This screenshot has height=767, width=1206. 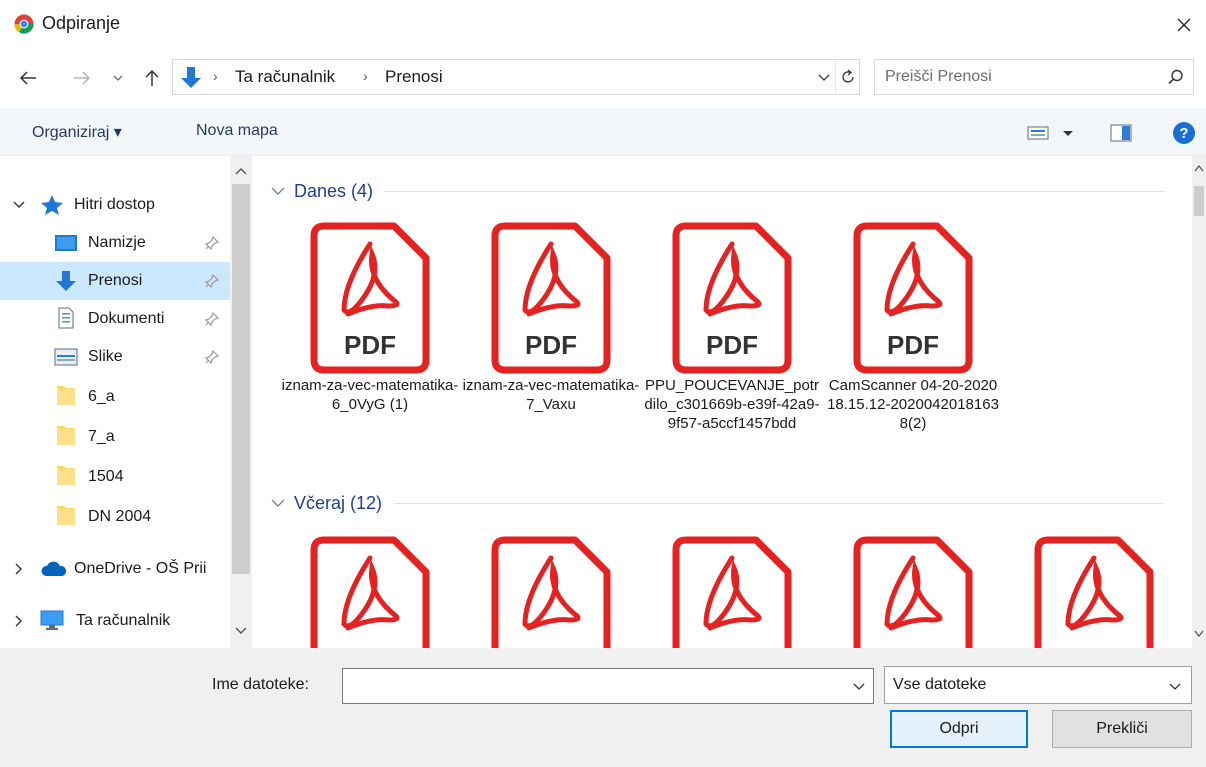 What do you see at coordinates (1122, 729) in the screenshot?
I see `cancel-button: Prekliči` at bounding box center [1122, 729].